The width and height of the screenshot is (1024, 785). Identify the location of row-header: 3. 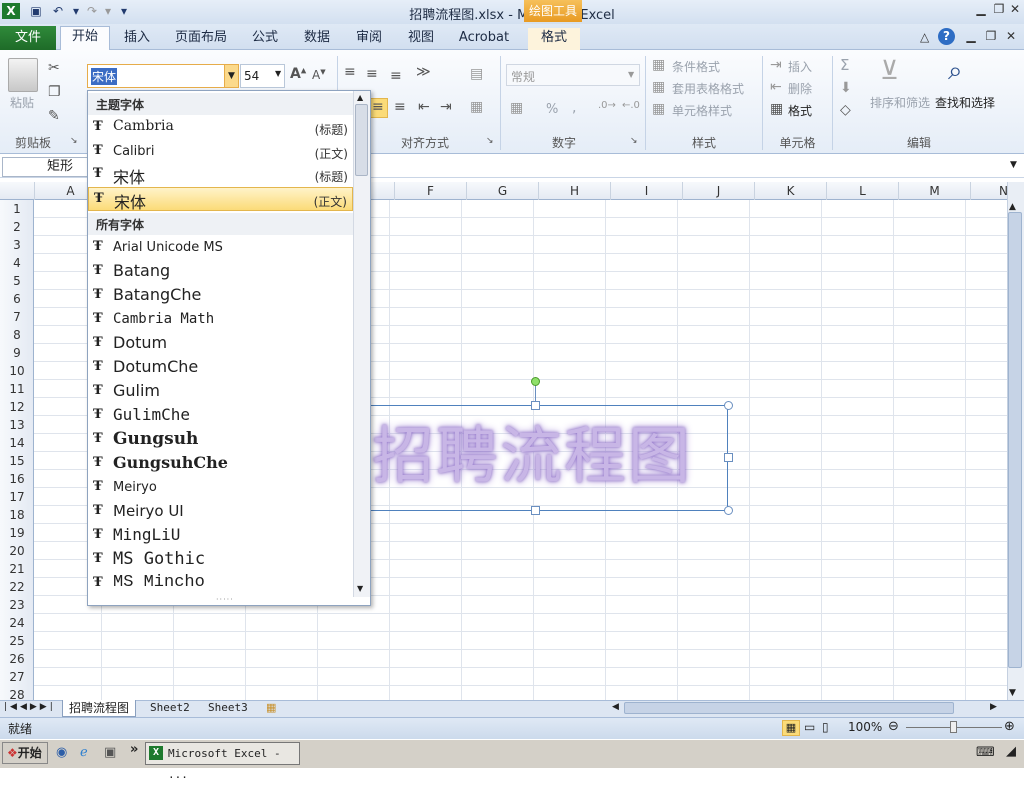
(17, 245).